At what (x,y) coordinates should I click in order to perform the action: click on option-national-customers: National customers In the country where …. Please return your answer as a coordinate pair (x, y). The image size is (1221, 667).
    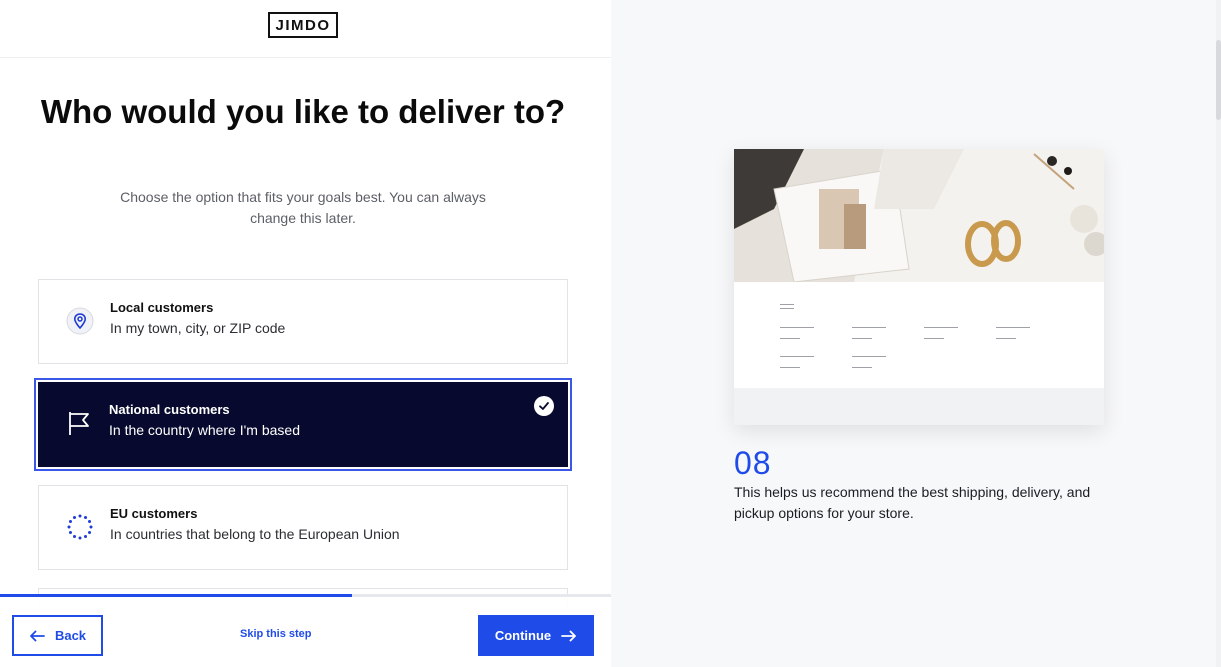
    Looking at the image, I should click on (303, 424).